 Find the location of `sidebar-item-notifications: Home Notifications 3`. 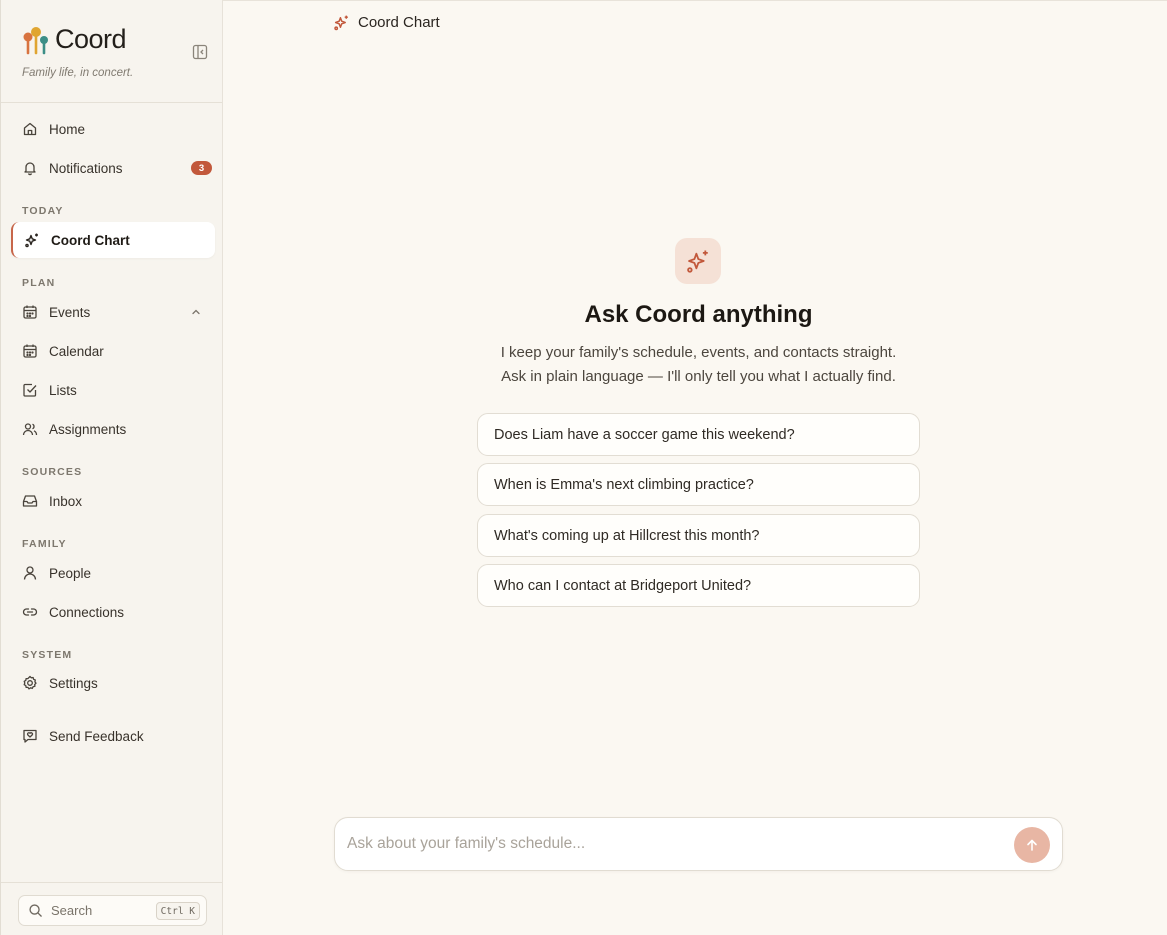

sidebar-item-notifications: Home Notifications 3 is located at coordinates (113, 168).